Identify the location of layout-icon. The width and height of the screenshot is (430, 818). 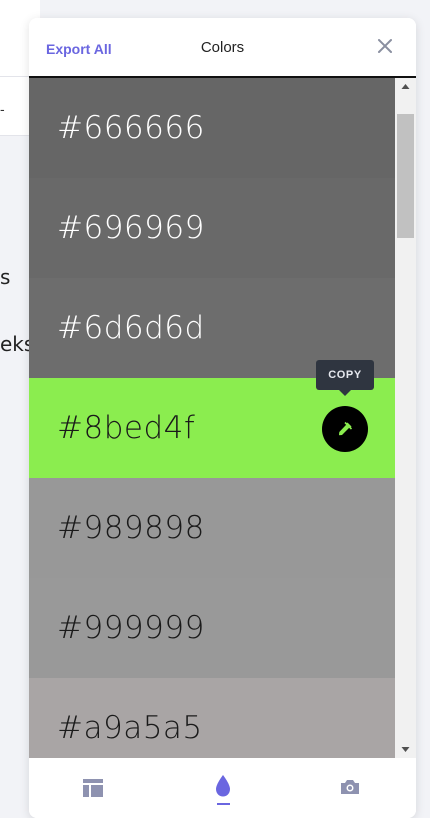
(93, 788).